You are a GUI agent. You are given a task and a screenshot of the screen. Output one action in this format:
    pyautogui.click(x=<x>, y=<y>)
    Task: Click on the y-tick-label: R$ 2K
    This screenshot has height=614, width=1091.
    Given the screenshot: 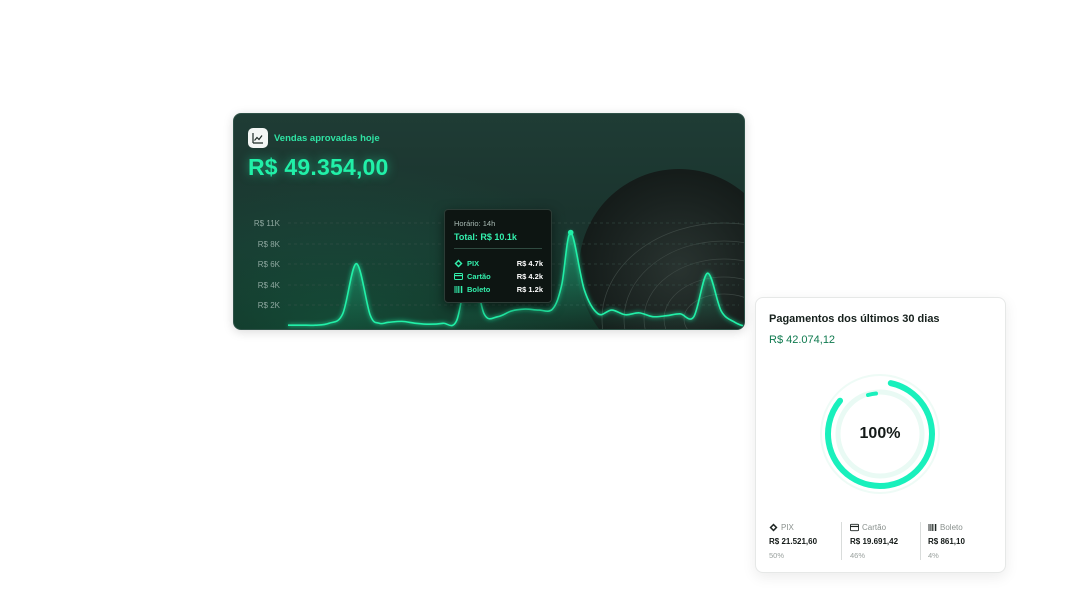 What is the action you would take?
    pyautogui.click(x=268, y=305)
    